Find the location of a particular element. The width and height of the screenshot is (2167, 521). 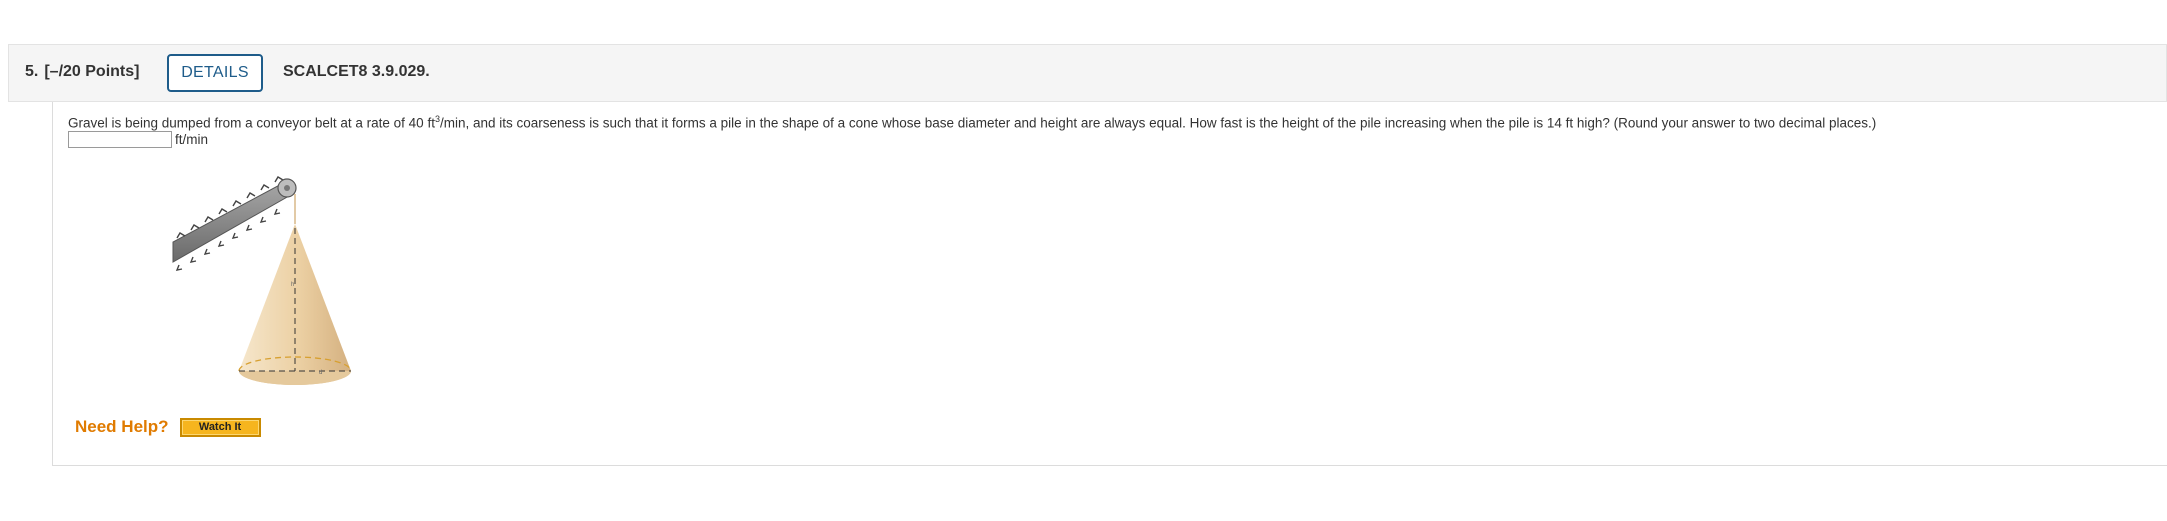

question-points: [–/20 Points] is located at coordinates (92, 71).